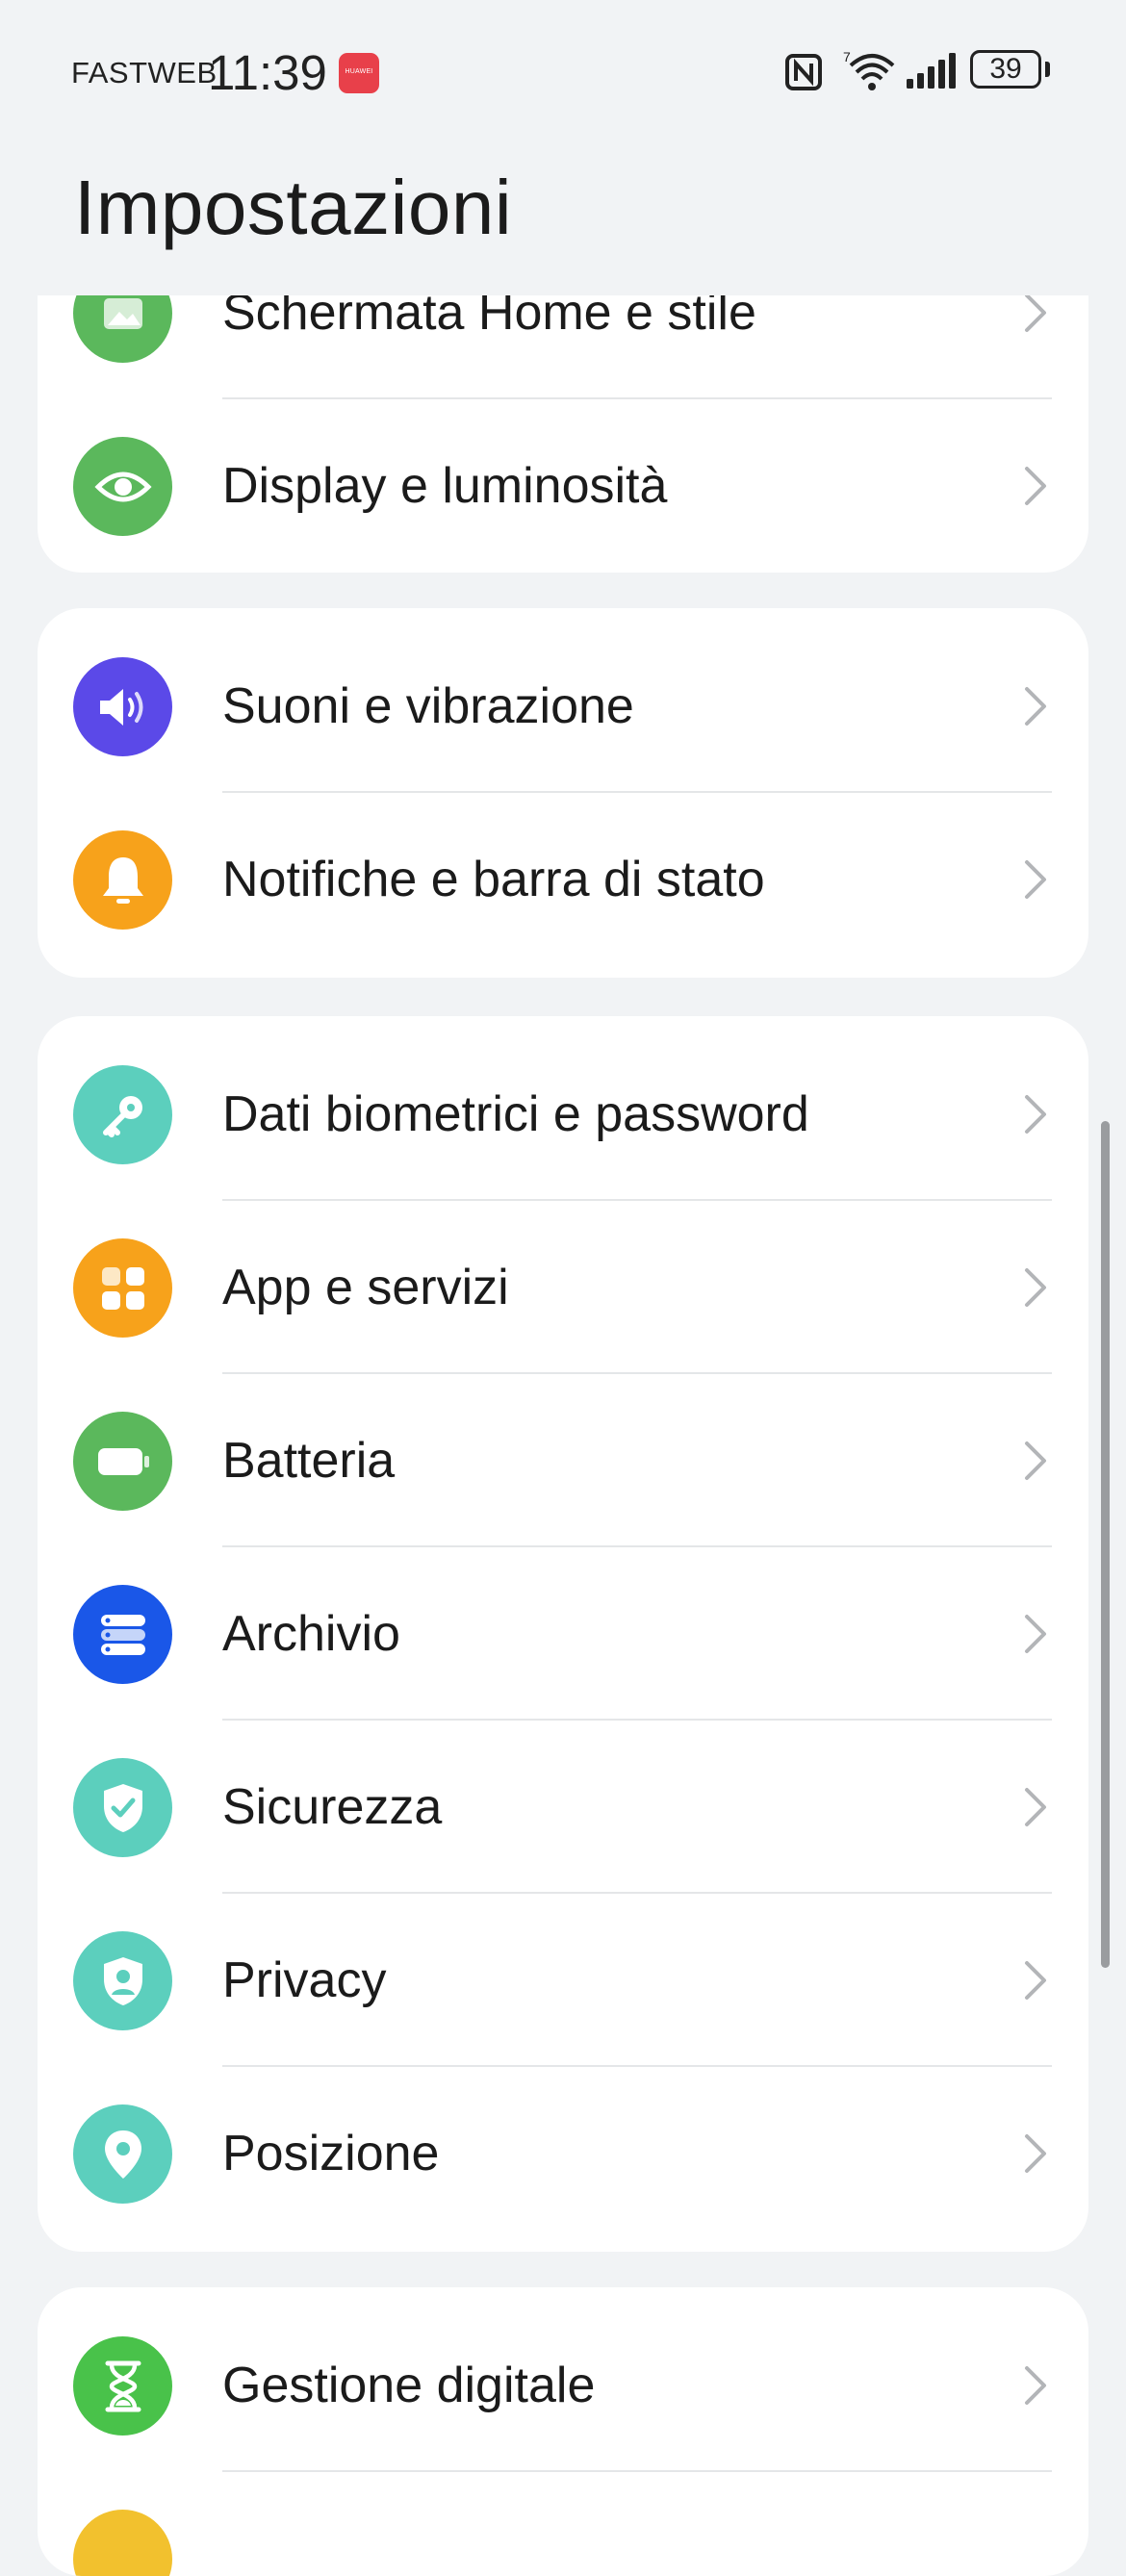 The height and width of the screenshot is (2576, 1126). I want to click on eye-icon, so click(123, 486).